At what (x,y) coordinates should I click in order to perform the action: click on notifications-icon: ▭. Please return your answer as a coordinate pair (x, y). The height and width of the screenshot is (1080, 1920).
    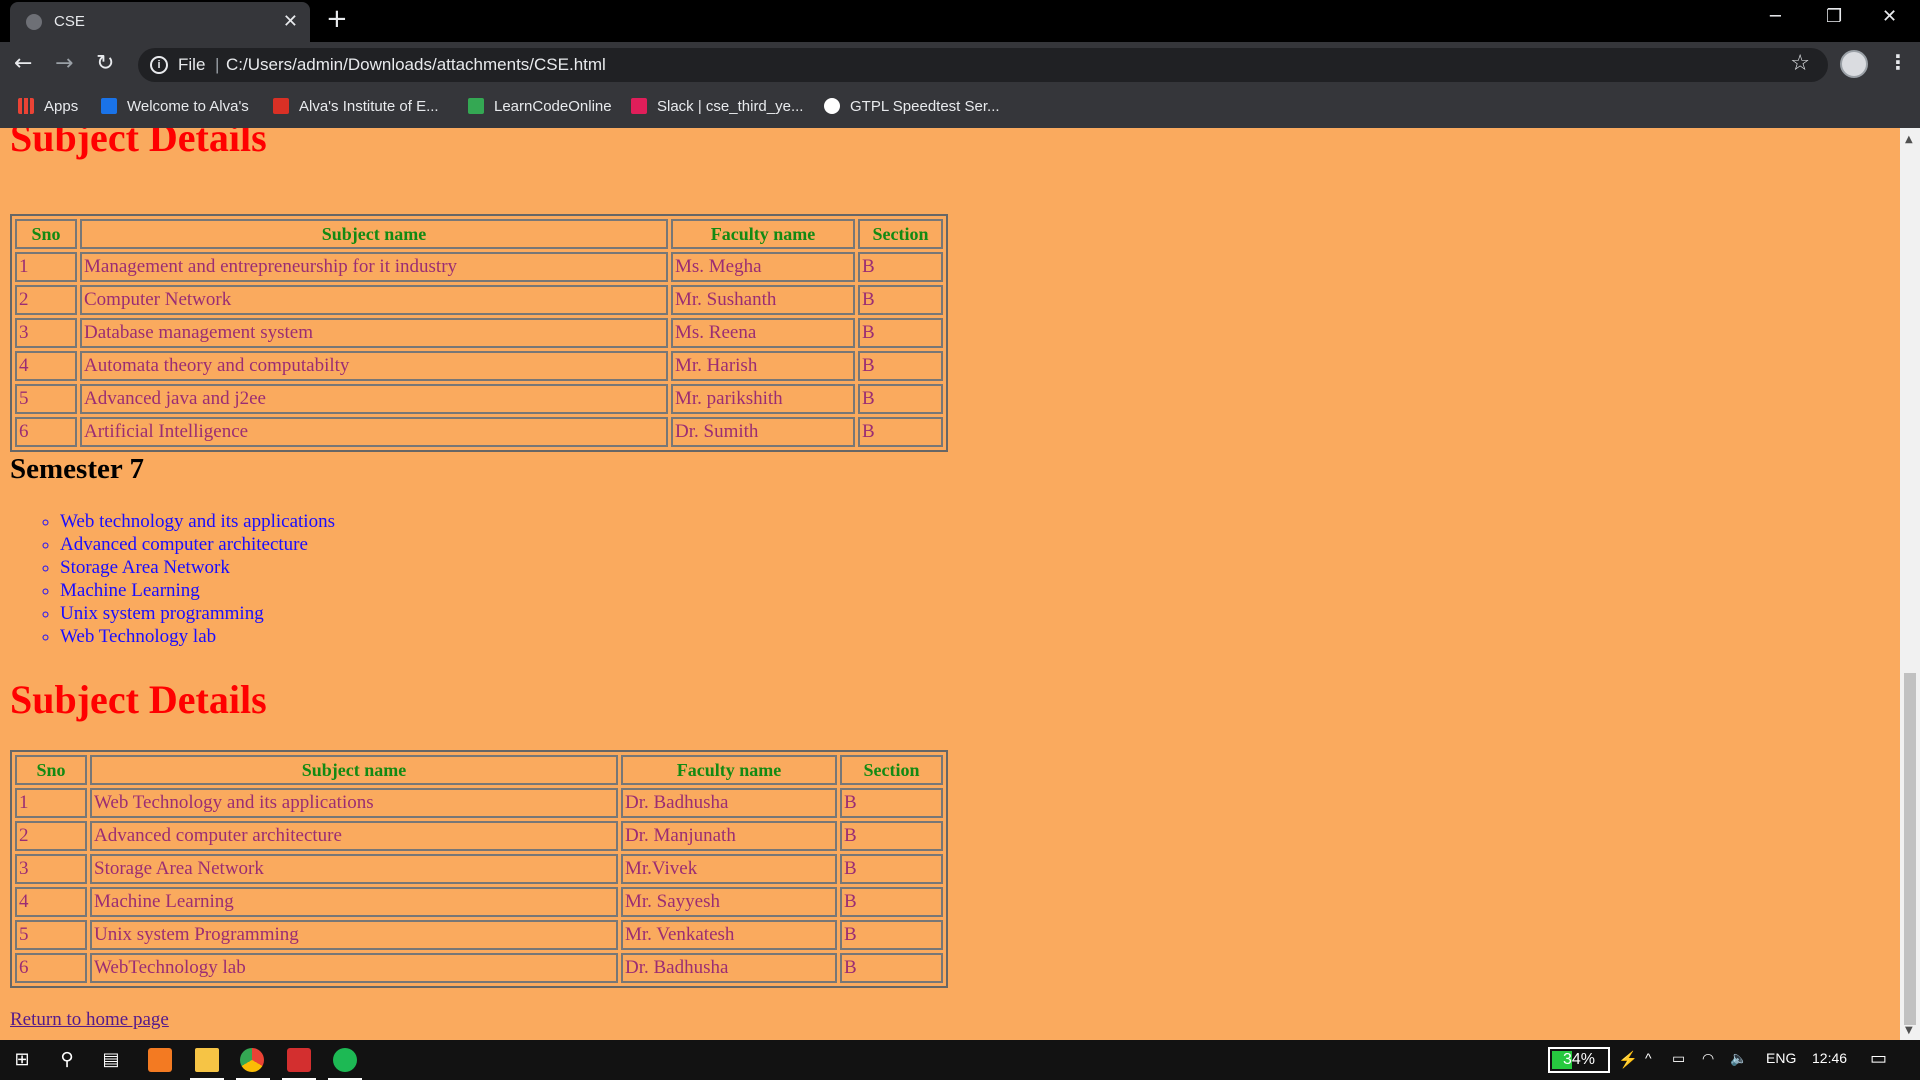
    Looking at the image, I should click on (1878, 1058).